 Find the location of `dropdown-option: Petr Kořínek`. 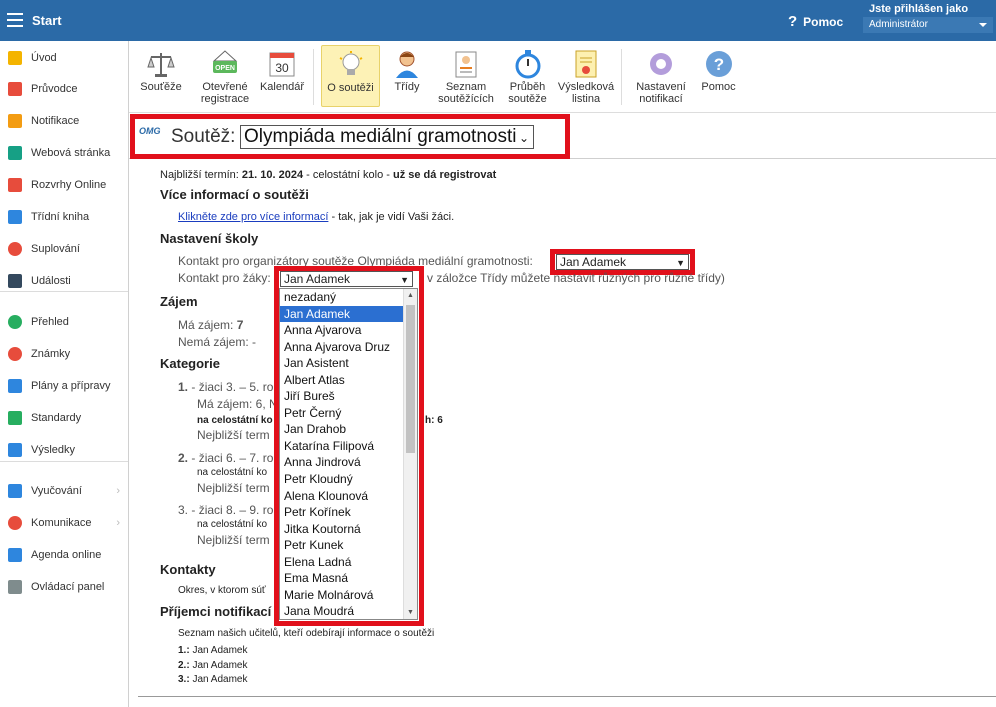

dropdown-option: Petr Kořínek is located at coordinates (348, 512).